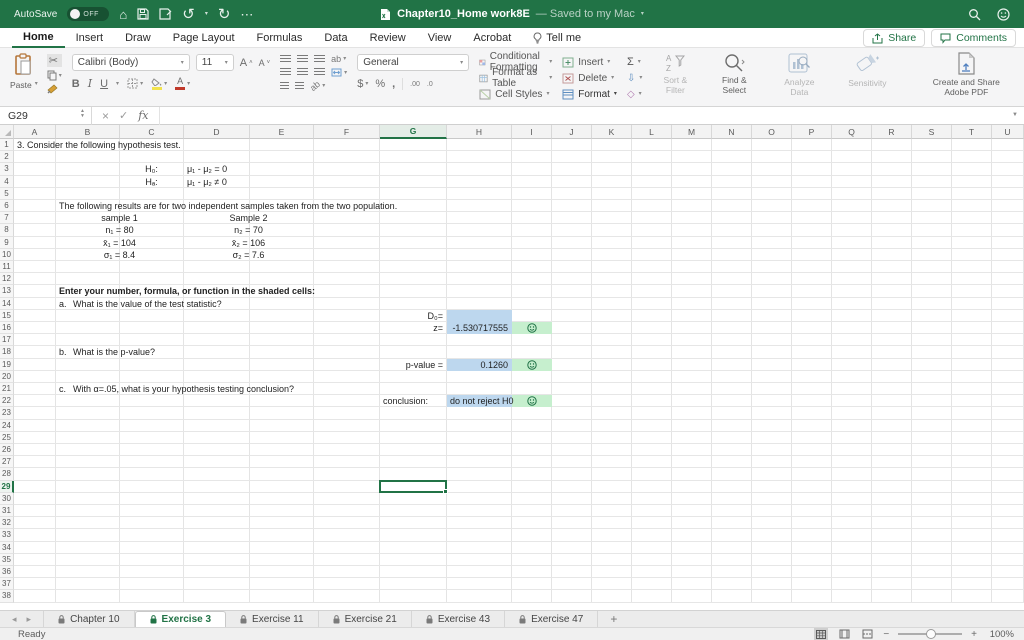 The width and height of the screenshot is (1024, 640). What do you see at coordinates (246, 14) in the screenshot?
I see `more-commands-icon: ⋯` at bounding box center [246, 14].